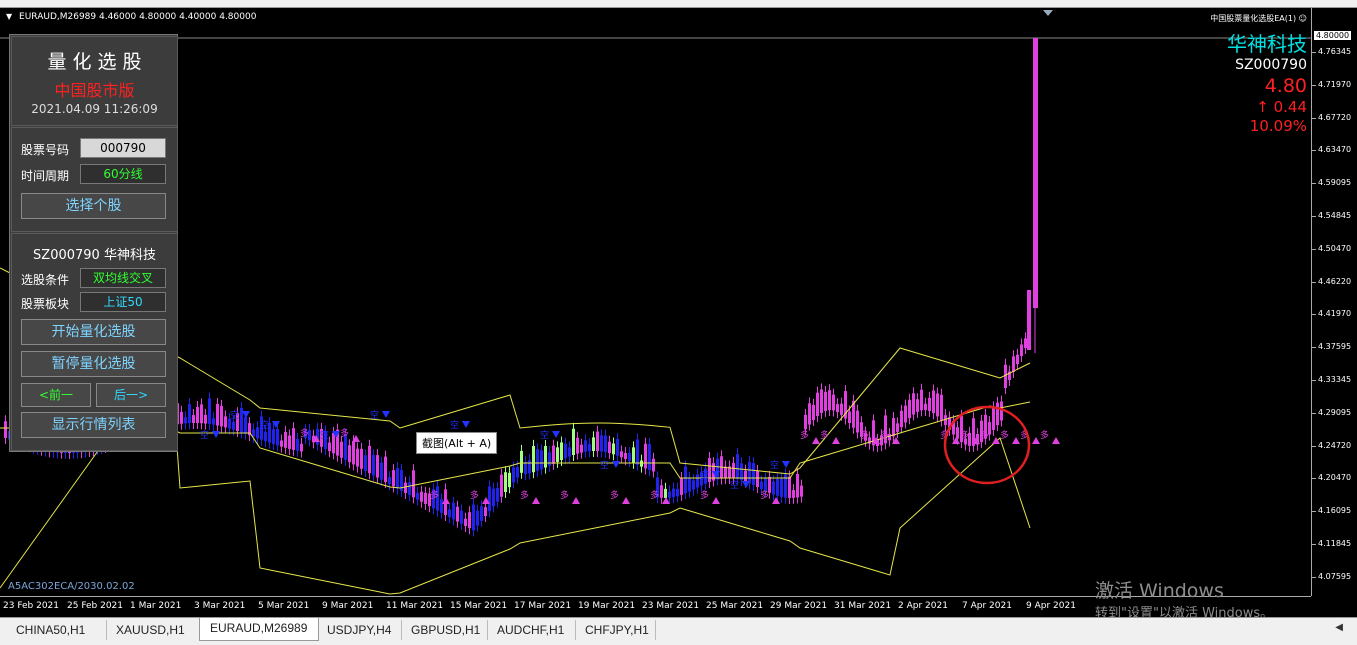 The image size is (1357, 645). I want to click on price-tick: 4.54845, so click(1331, 215).